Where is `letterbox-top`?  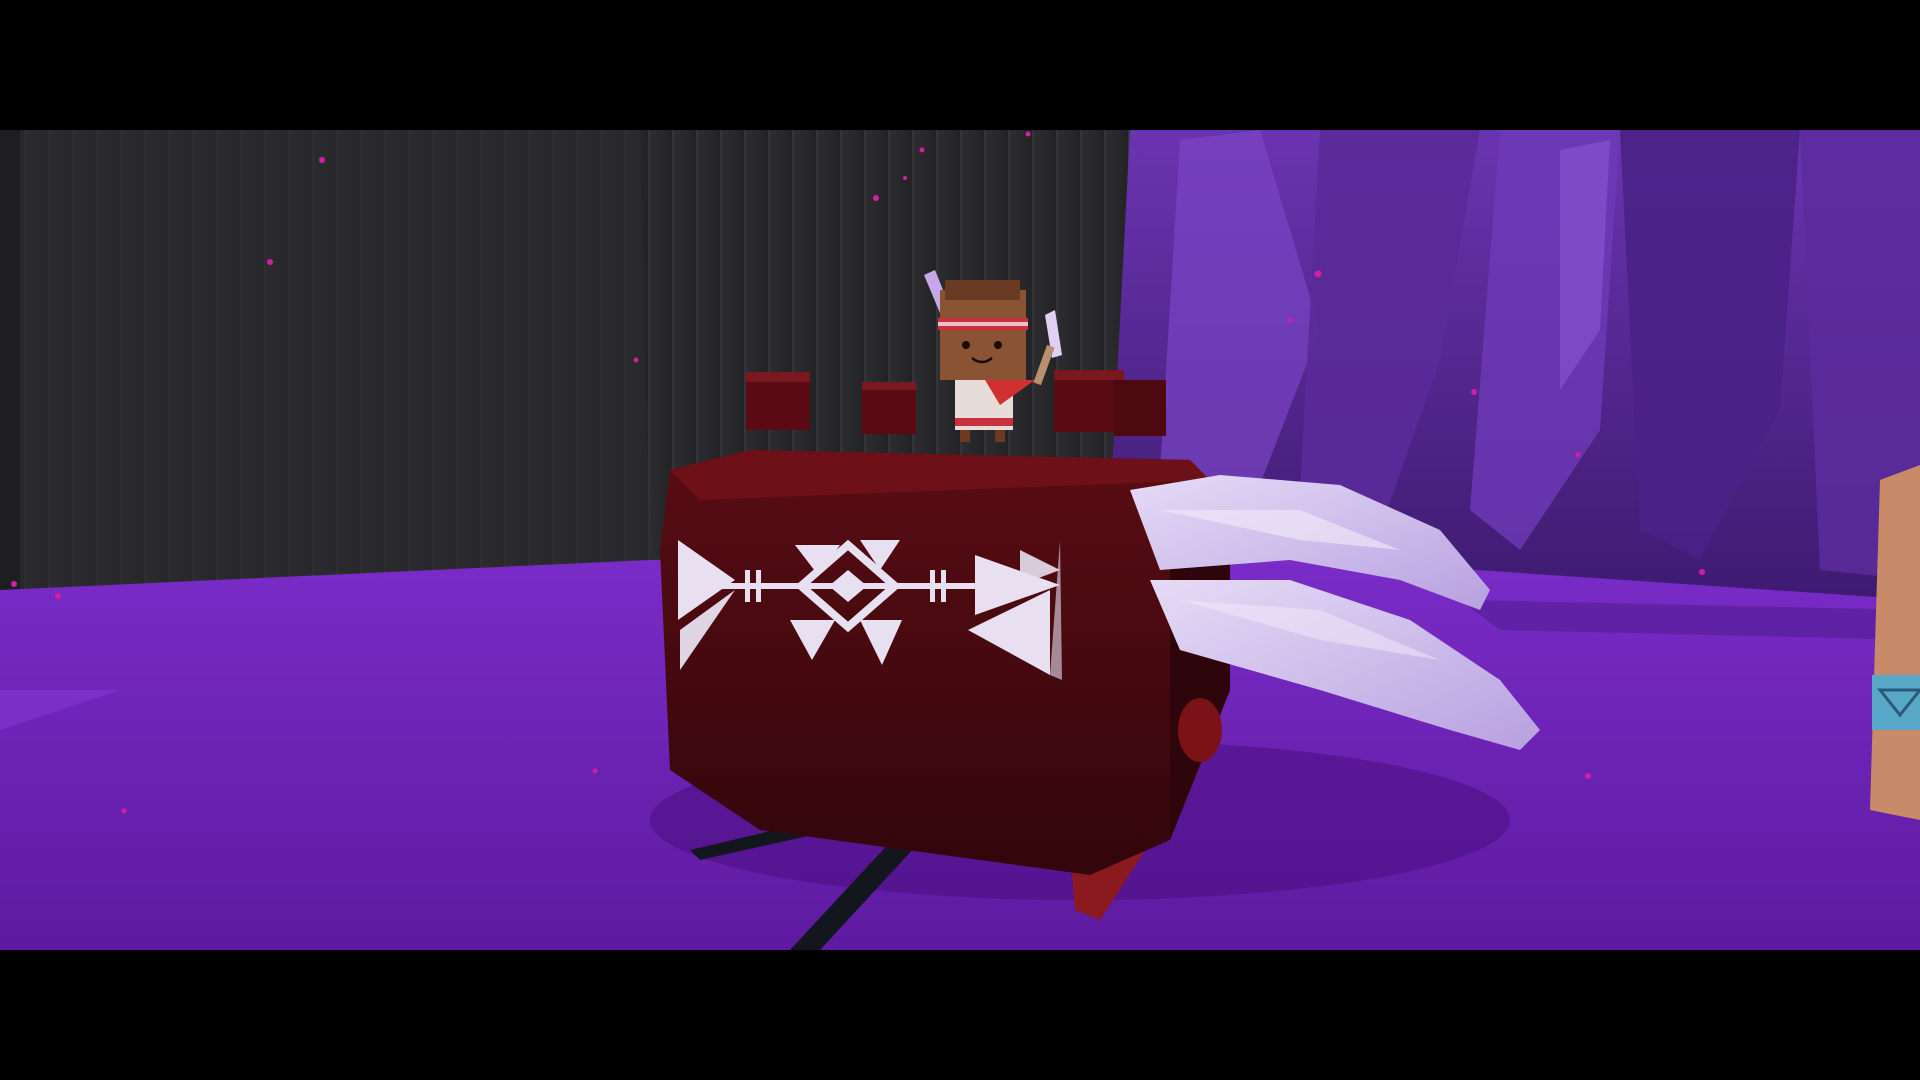 letterbox-top is located at coordinates (960, 65).